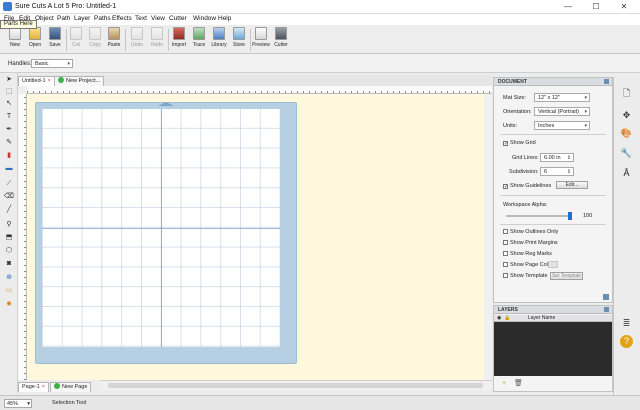 This screenshot has height=410, width=640. What do you see at coordinates (55, 40) in the screenshot?
I see `save-button: Save` at bounding box center [55, 40].